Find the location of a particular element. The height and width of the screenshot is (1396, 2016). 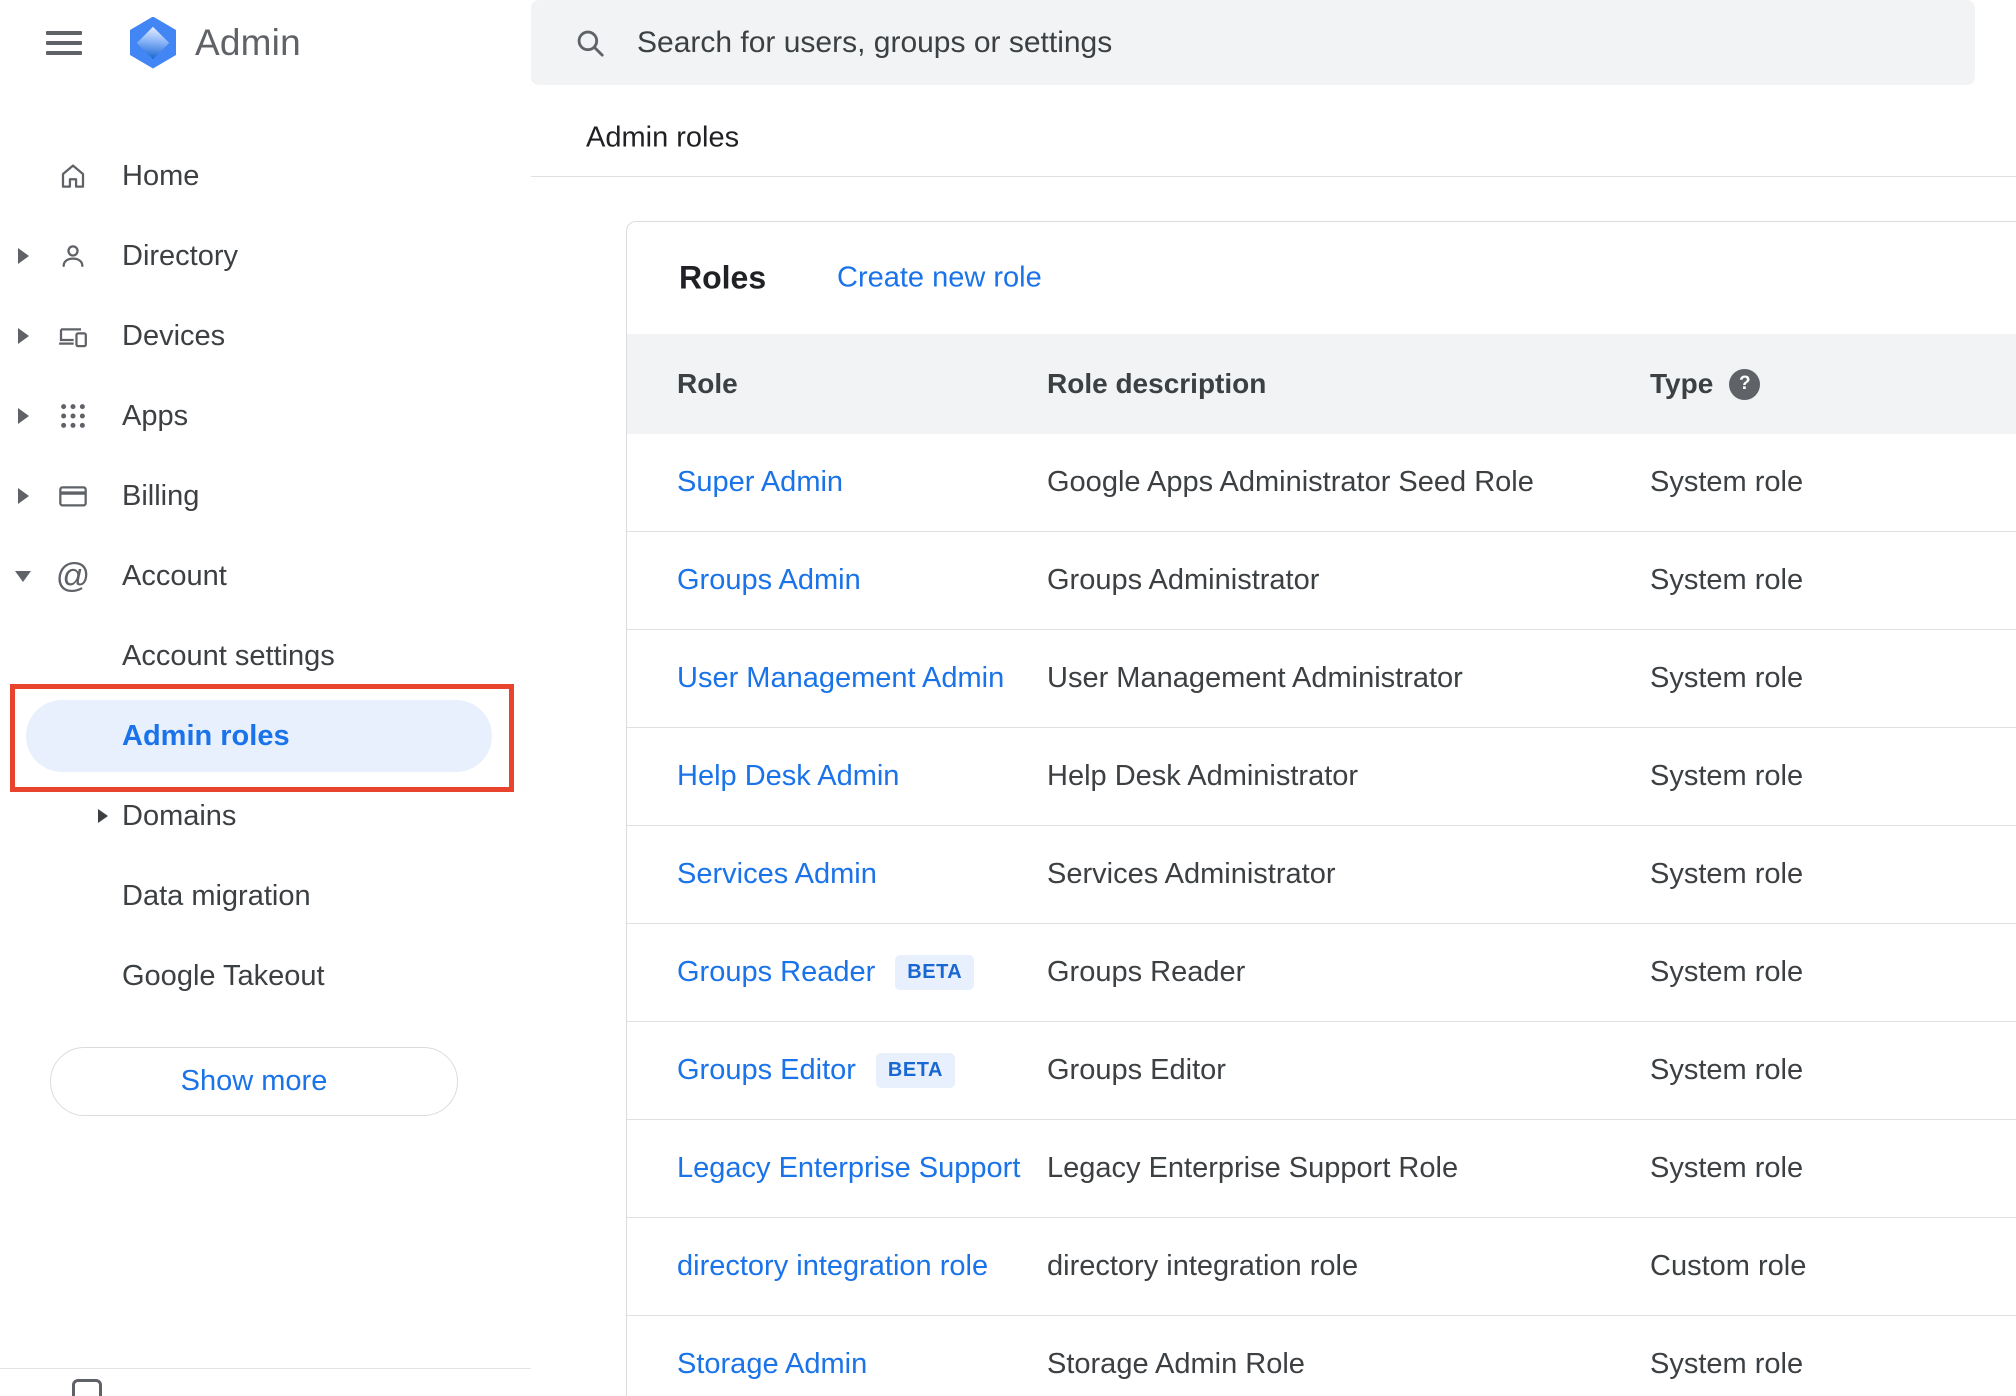

roles-title: Roles is located at coordinates (723, 277).